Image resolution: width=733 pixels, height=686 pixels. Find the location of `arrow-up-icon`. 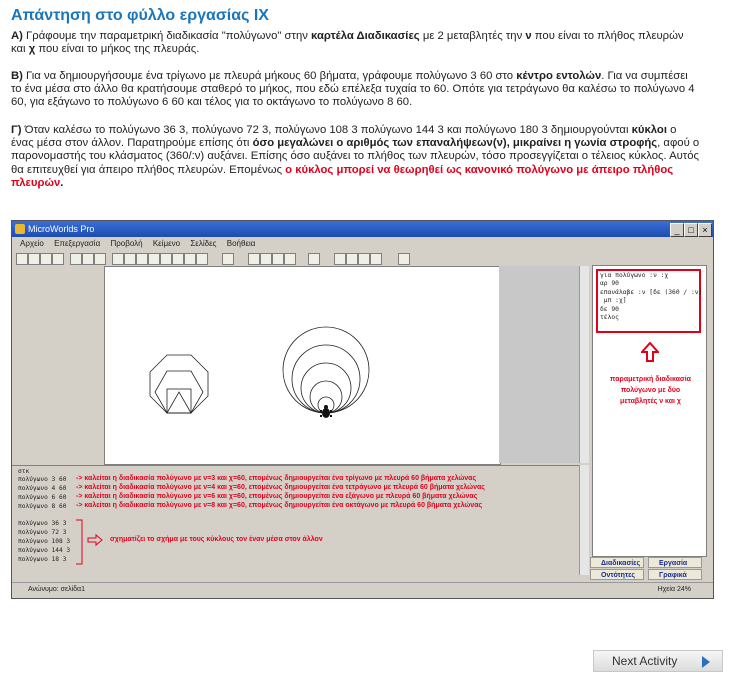

arrow-up-icon is located at coordinates (650, 352).